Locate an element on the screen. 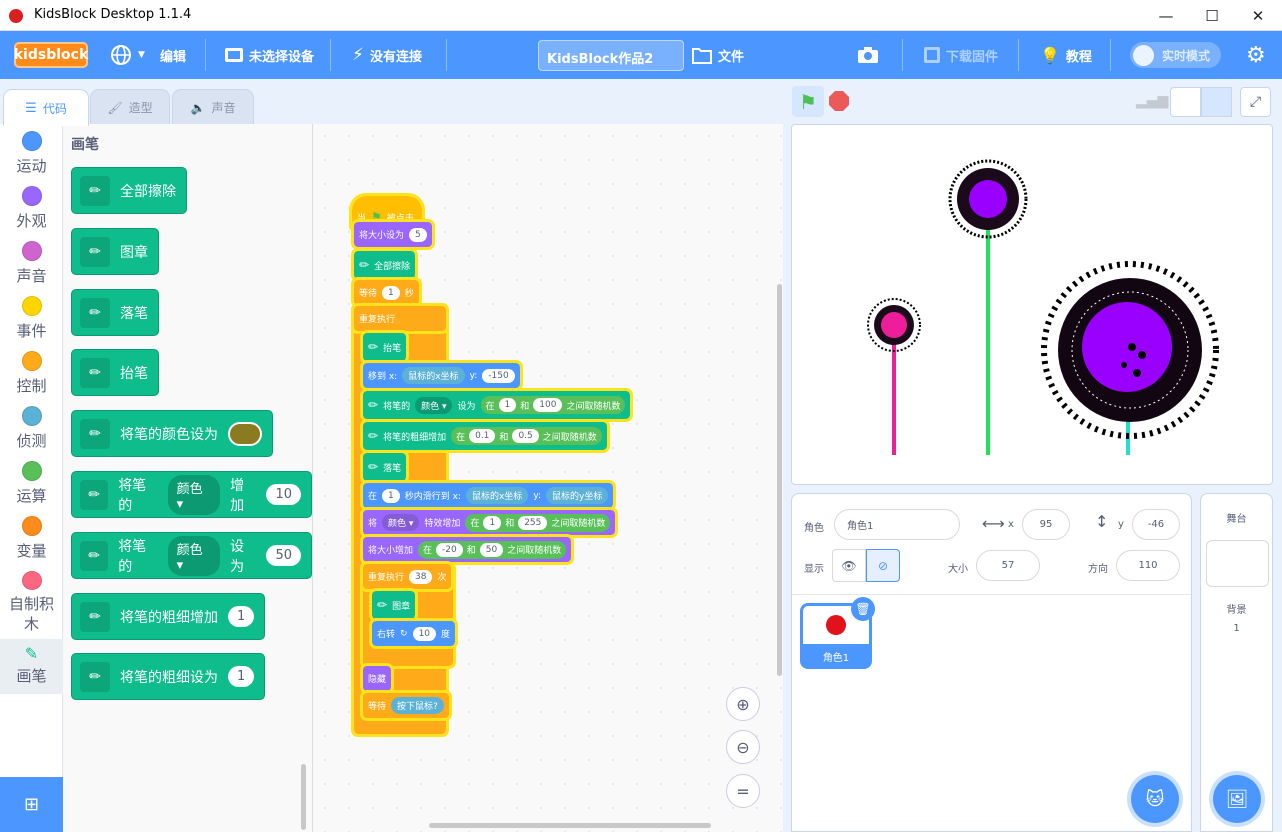 This screenshot has width=1282, height=832. y-position-input: -46 is located at coordinates (1156, 524).